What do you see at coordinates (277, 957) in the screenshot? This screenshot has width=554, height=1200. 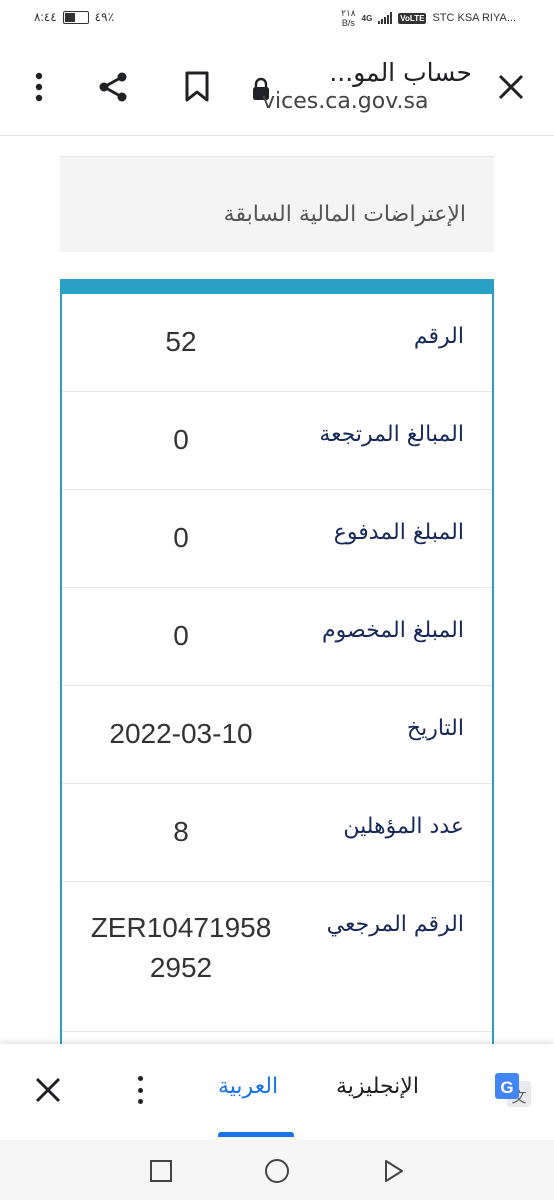 I see `table-row: الرقم المرجعي ZER104719582952` at bounding box center [277, 957].